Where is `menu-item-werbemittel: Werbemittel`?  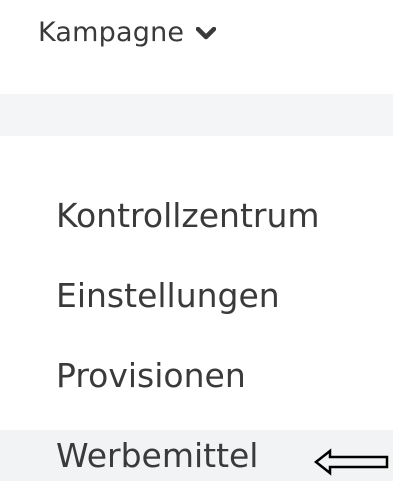
menu-item-werbemittel: Werbemittel is located at coordinates (196, 455).